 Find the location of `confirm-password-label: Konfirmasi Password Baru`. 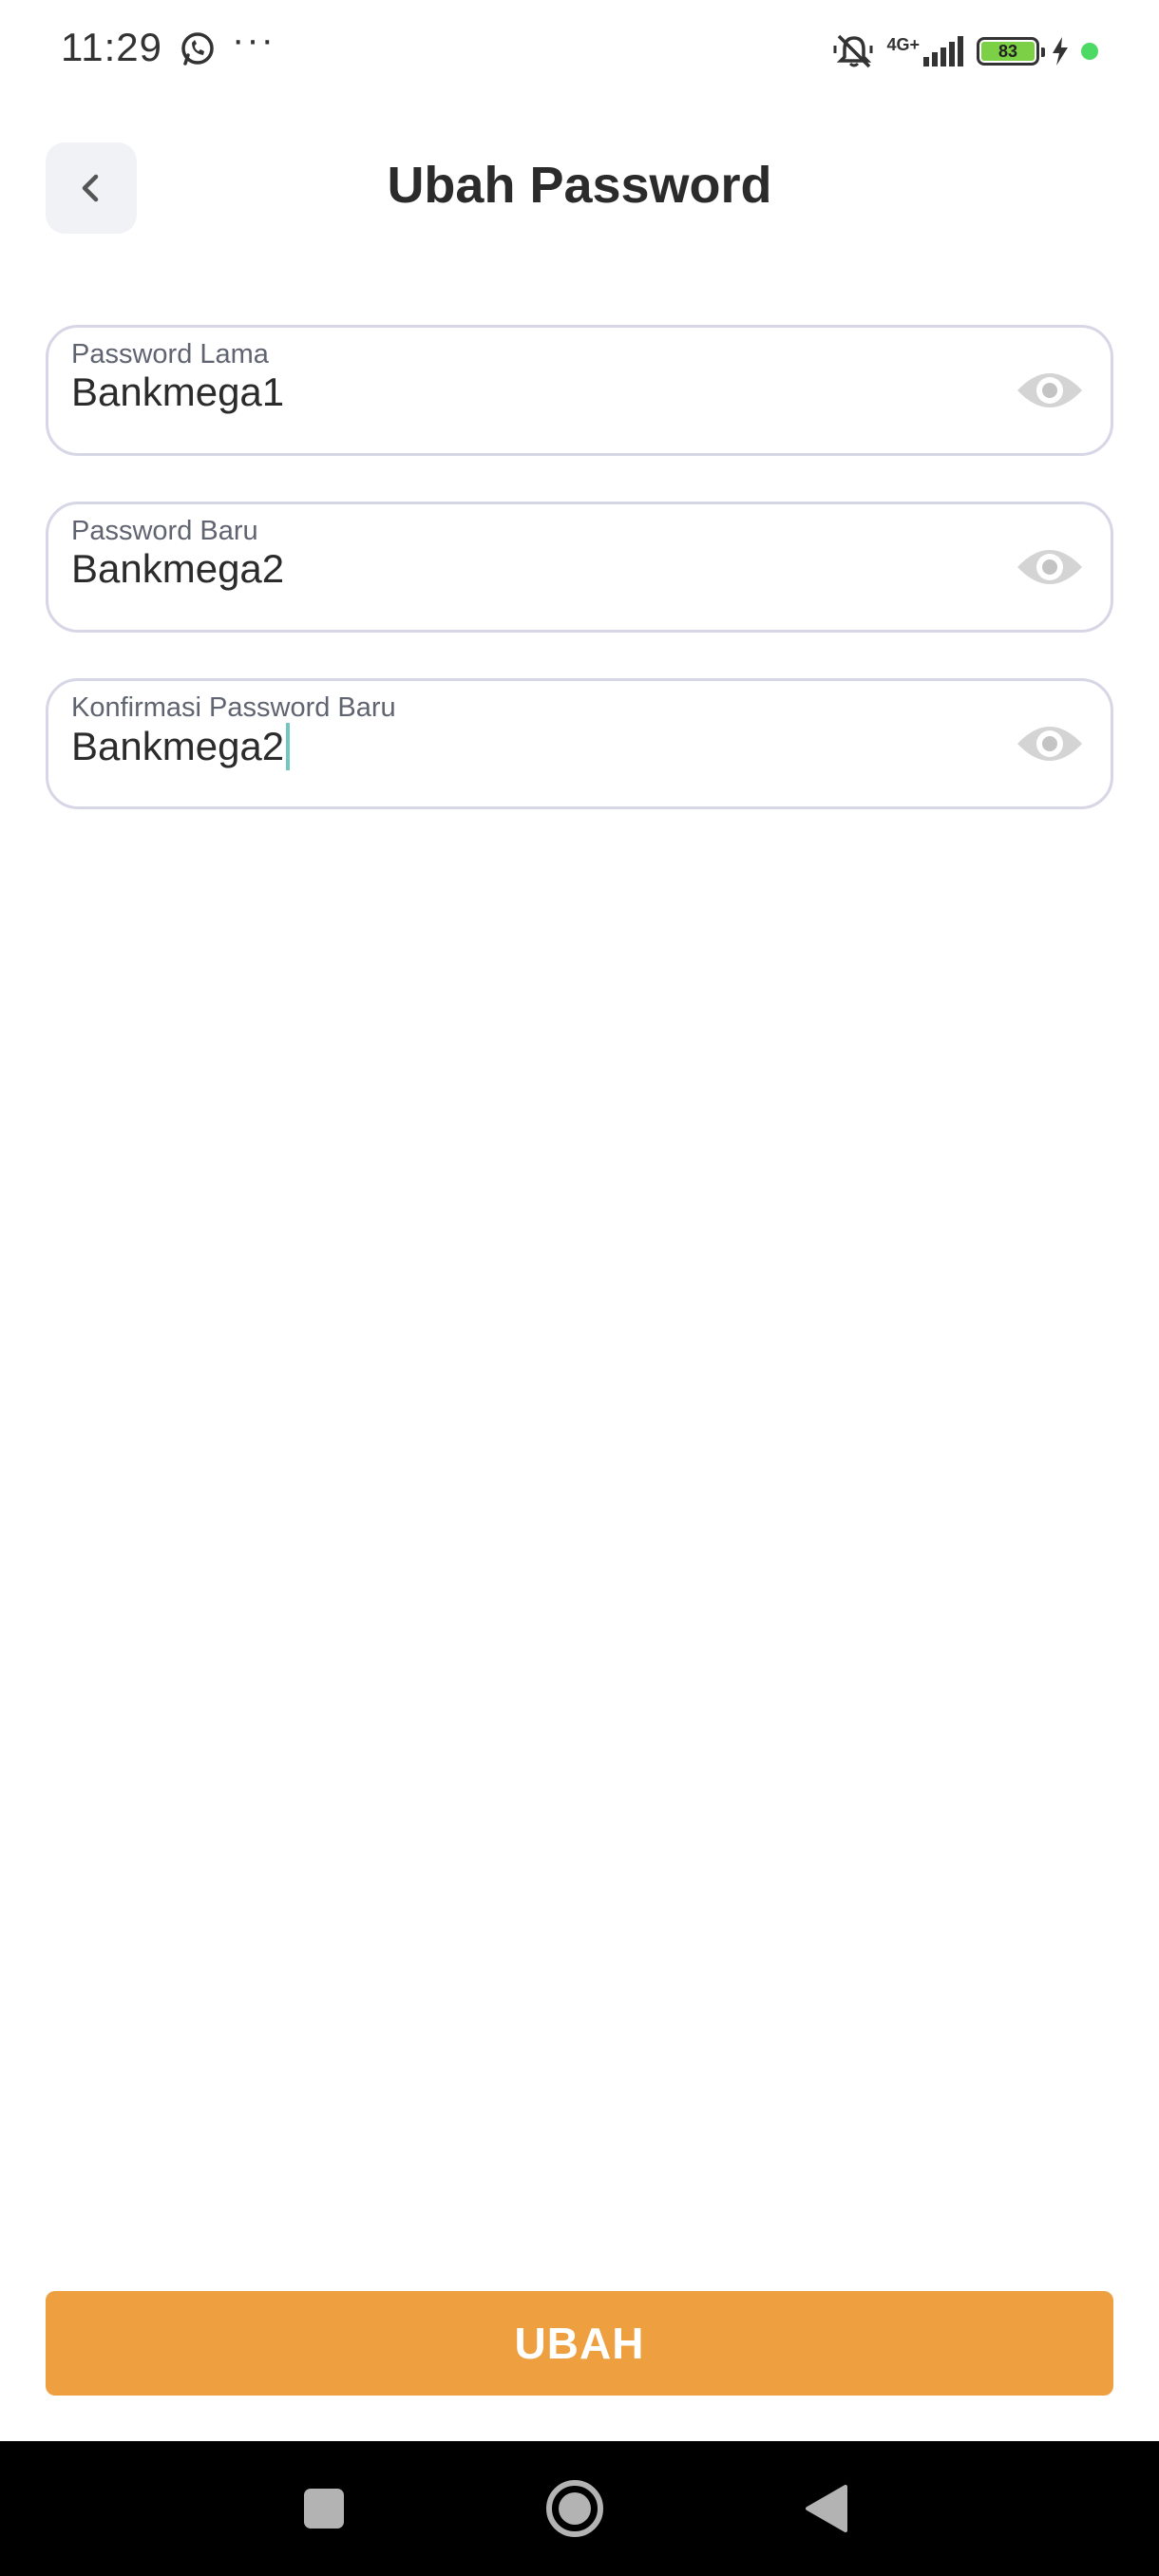

confirm-password-label: Konfirmasi Password Baru is located at coordinates (233, 707).